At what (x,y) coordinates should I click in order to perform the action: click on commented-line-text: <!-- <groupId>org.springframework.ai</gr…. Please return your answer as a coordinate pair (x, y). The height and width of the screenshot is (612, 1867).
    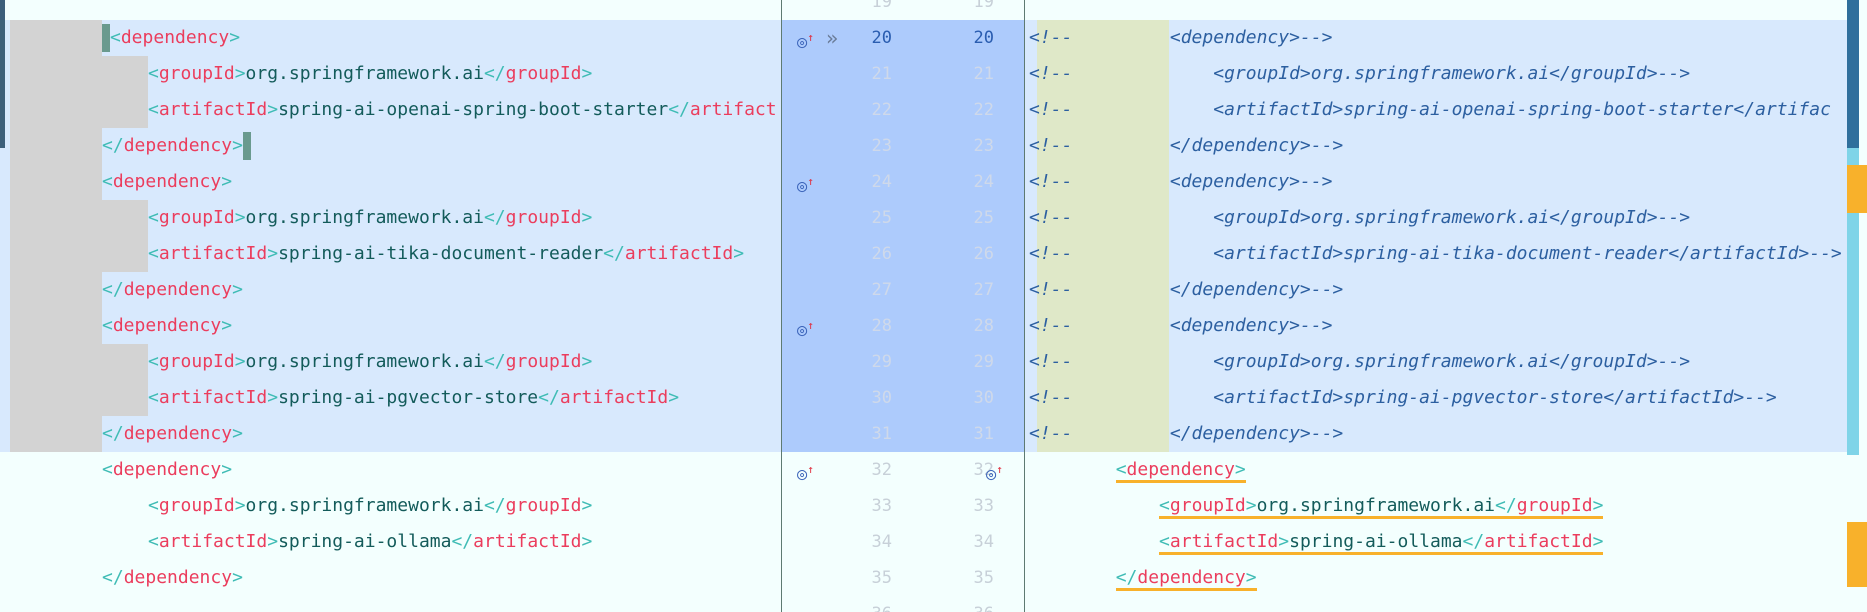
    Looking at the image, I should click on (1360, 361).